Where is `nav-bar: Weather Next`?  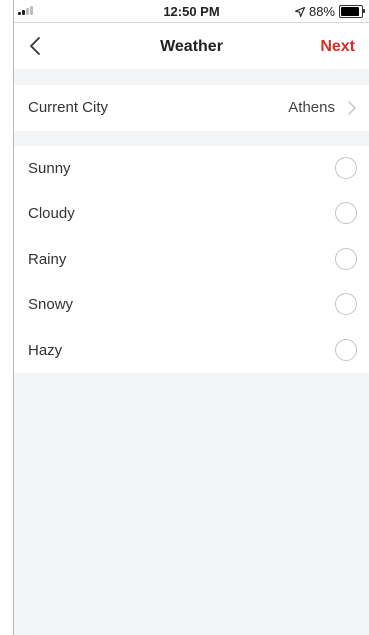 nav-bar: Weather Next is located at coordinates (191, 46).